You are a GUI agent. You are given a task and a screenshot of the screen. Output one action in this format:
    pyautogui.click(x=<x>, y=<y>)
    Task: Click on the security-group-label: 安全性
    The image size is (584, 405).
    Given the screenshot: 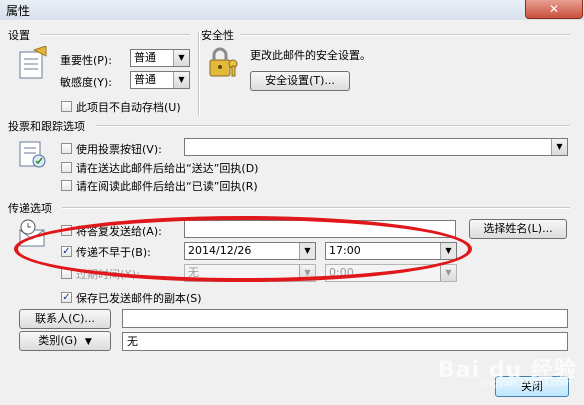 What is the action you would take?
    pyautogui.click(x=217, y=35)
    